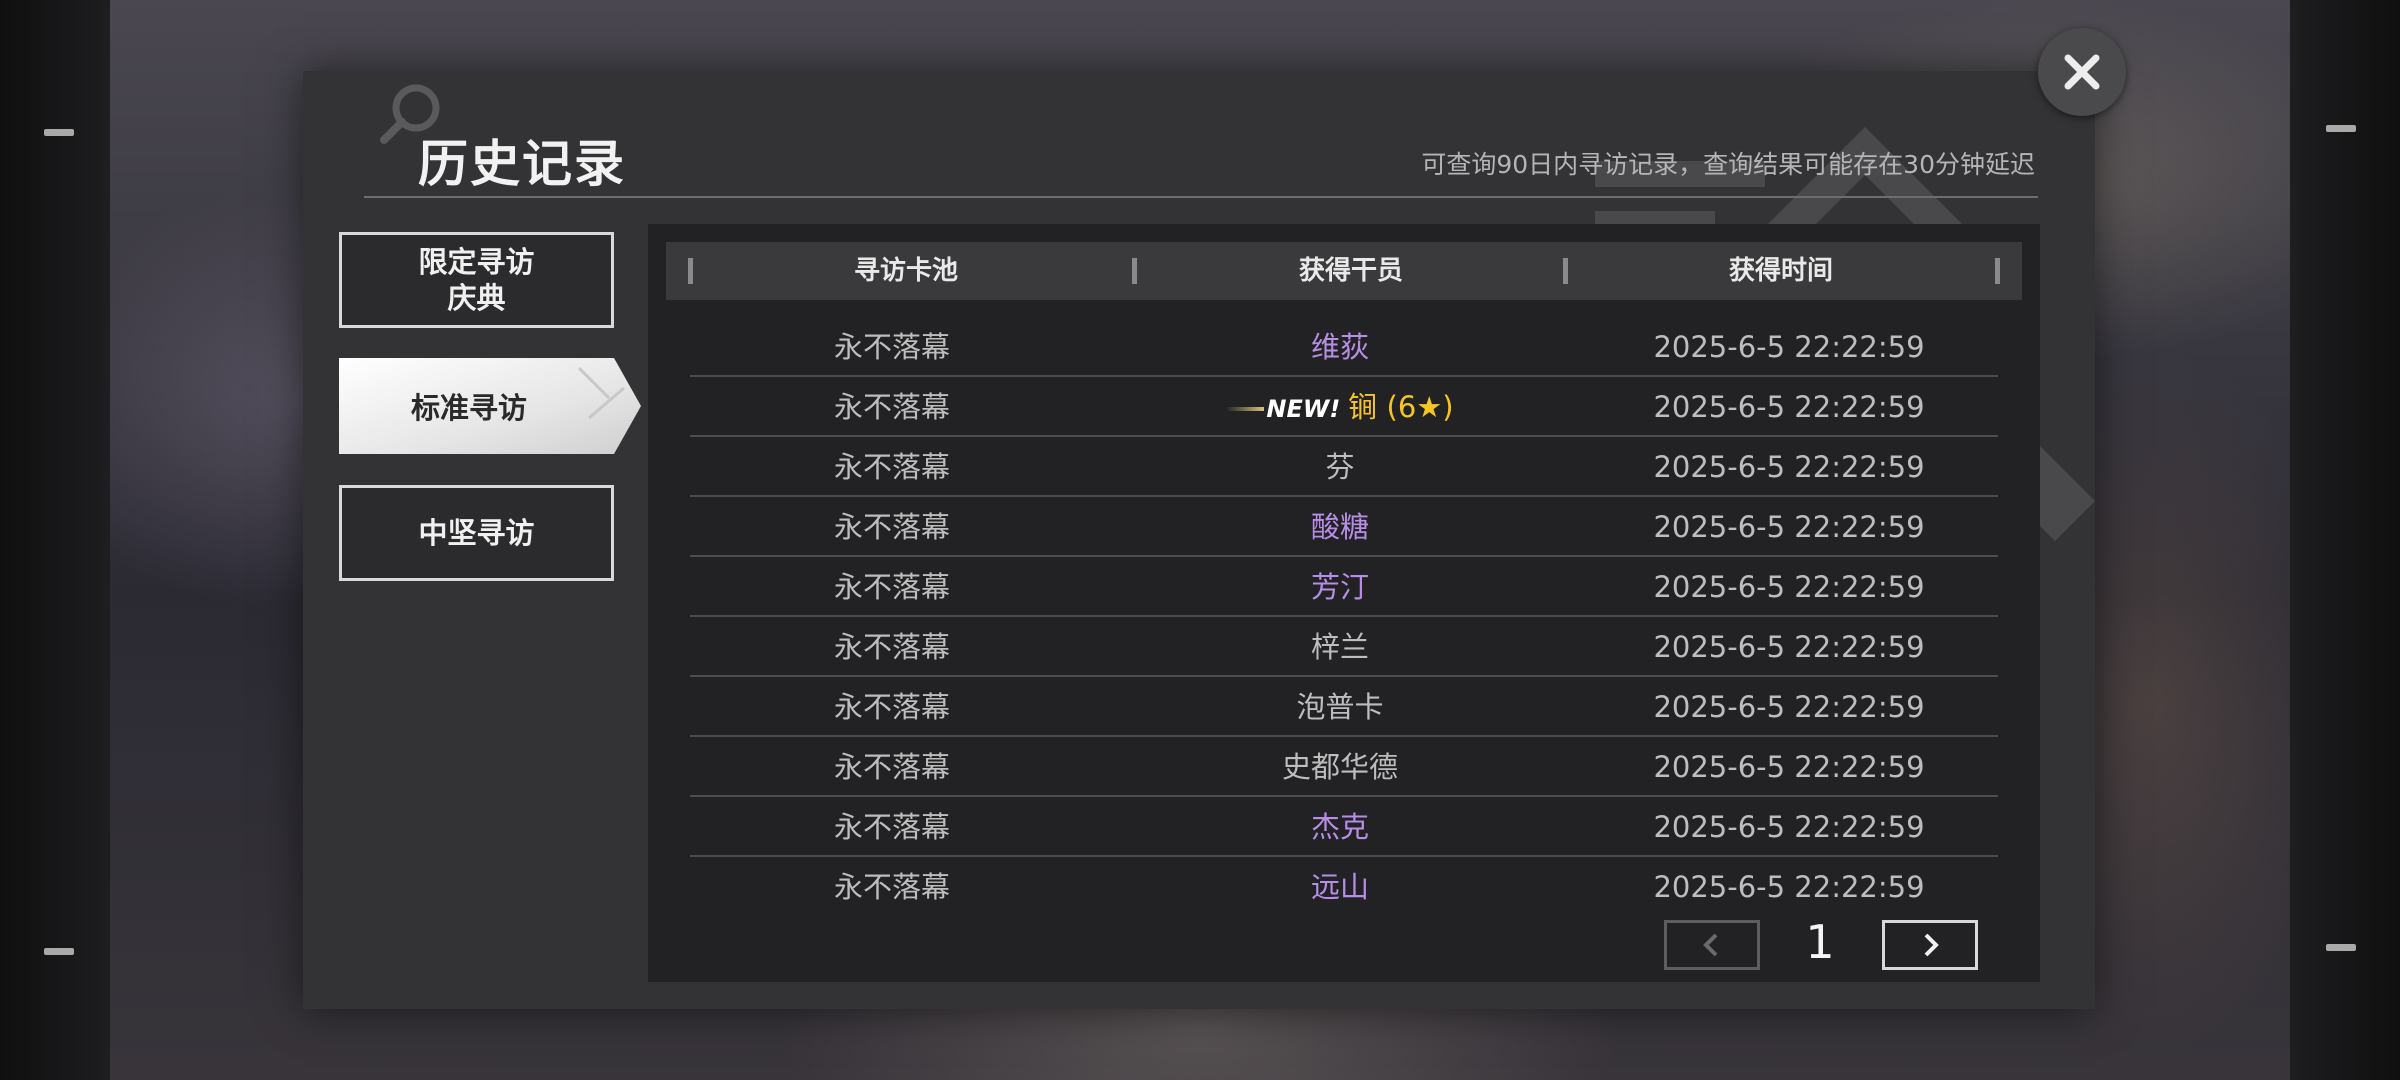 This screenshot has width=2400, height=1080. Describe the element at coordinates (1340, 707) in the screenshot. I see `operator-cell: 泡普卡` at that location.